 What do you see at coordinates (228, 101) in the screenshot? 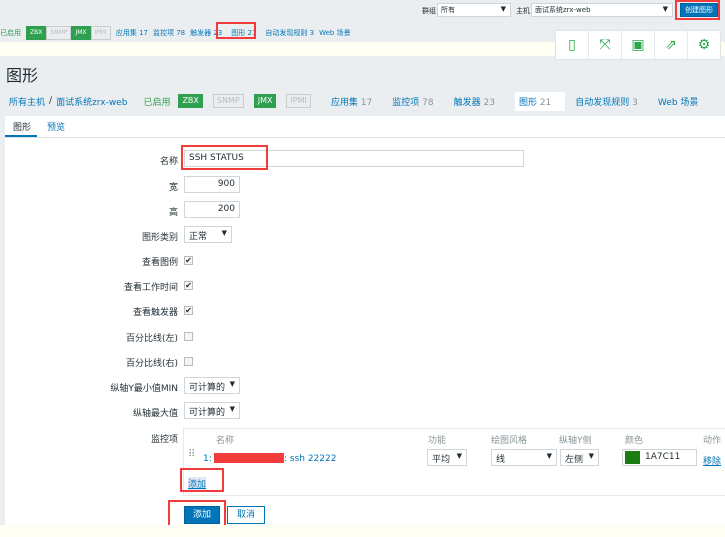
I see `badge-snmp: SNMP` at bounding box center [228, 101].